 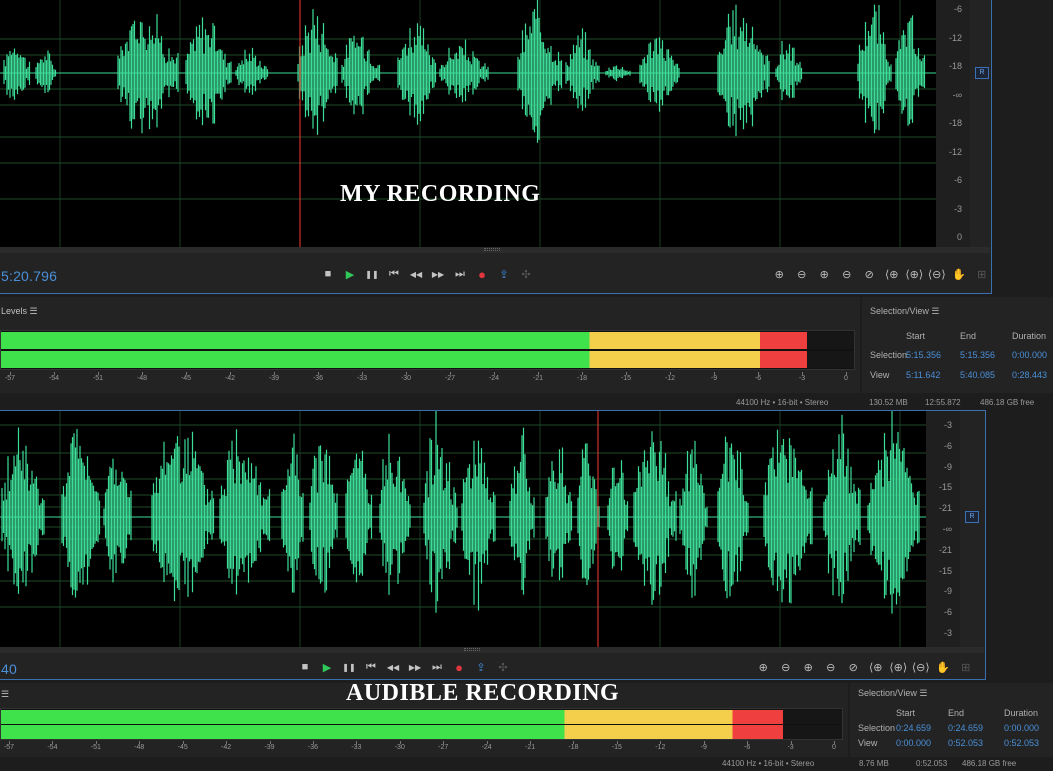 I want to click on selection-end-field: 0:24.659, so click(x=965, y=728).